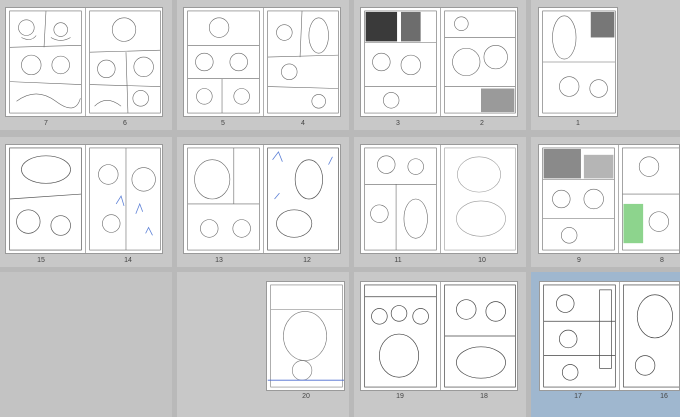  Describe the element at coordinates (664, 396) in the screenshot. I see `page-number-16: 16` at that location.